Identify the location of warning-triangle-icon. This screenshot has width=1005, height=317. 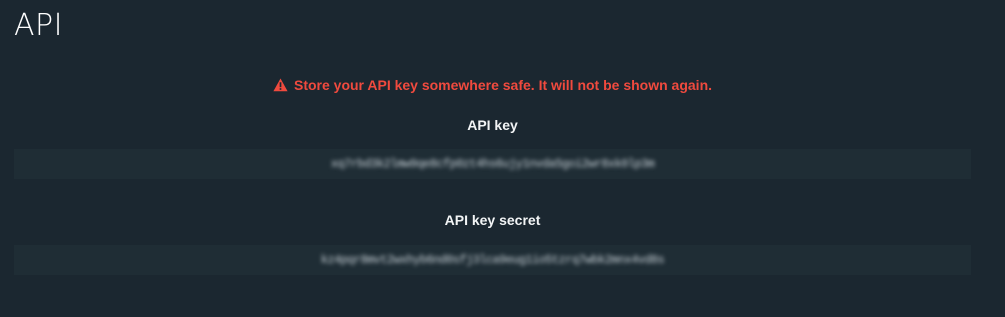
(280, 85).